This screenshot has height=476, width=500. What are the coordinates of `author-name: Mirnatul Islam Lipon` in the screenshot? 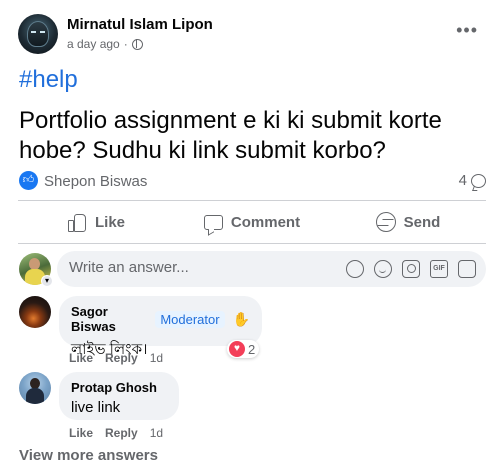 It's located at (140, 24).